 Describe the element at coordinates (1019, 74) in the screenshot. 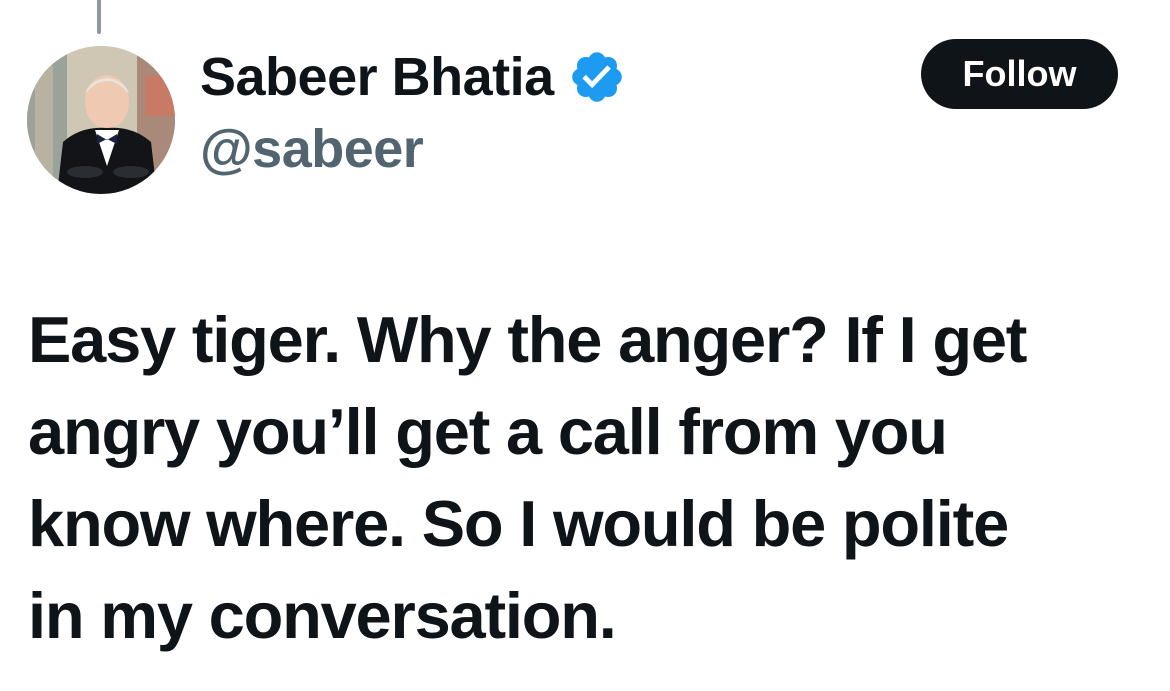

I see `follow-button: Follow` at that location.